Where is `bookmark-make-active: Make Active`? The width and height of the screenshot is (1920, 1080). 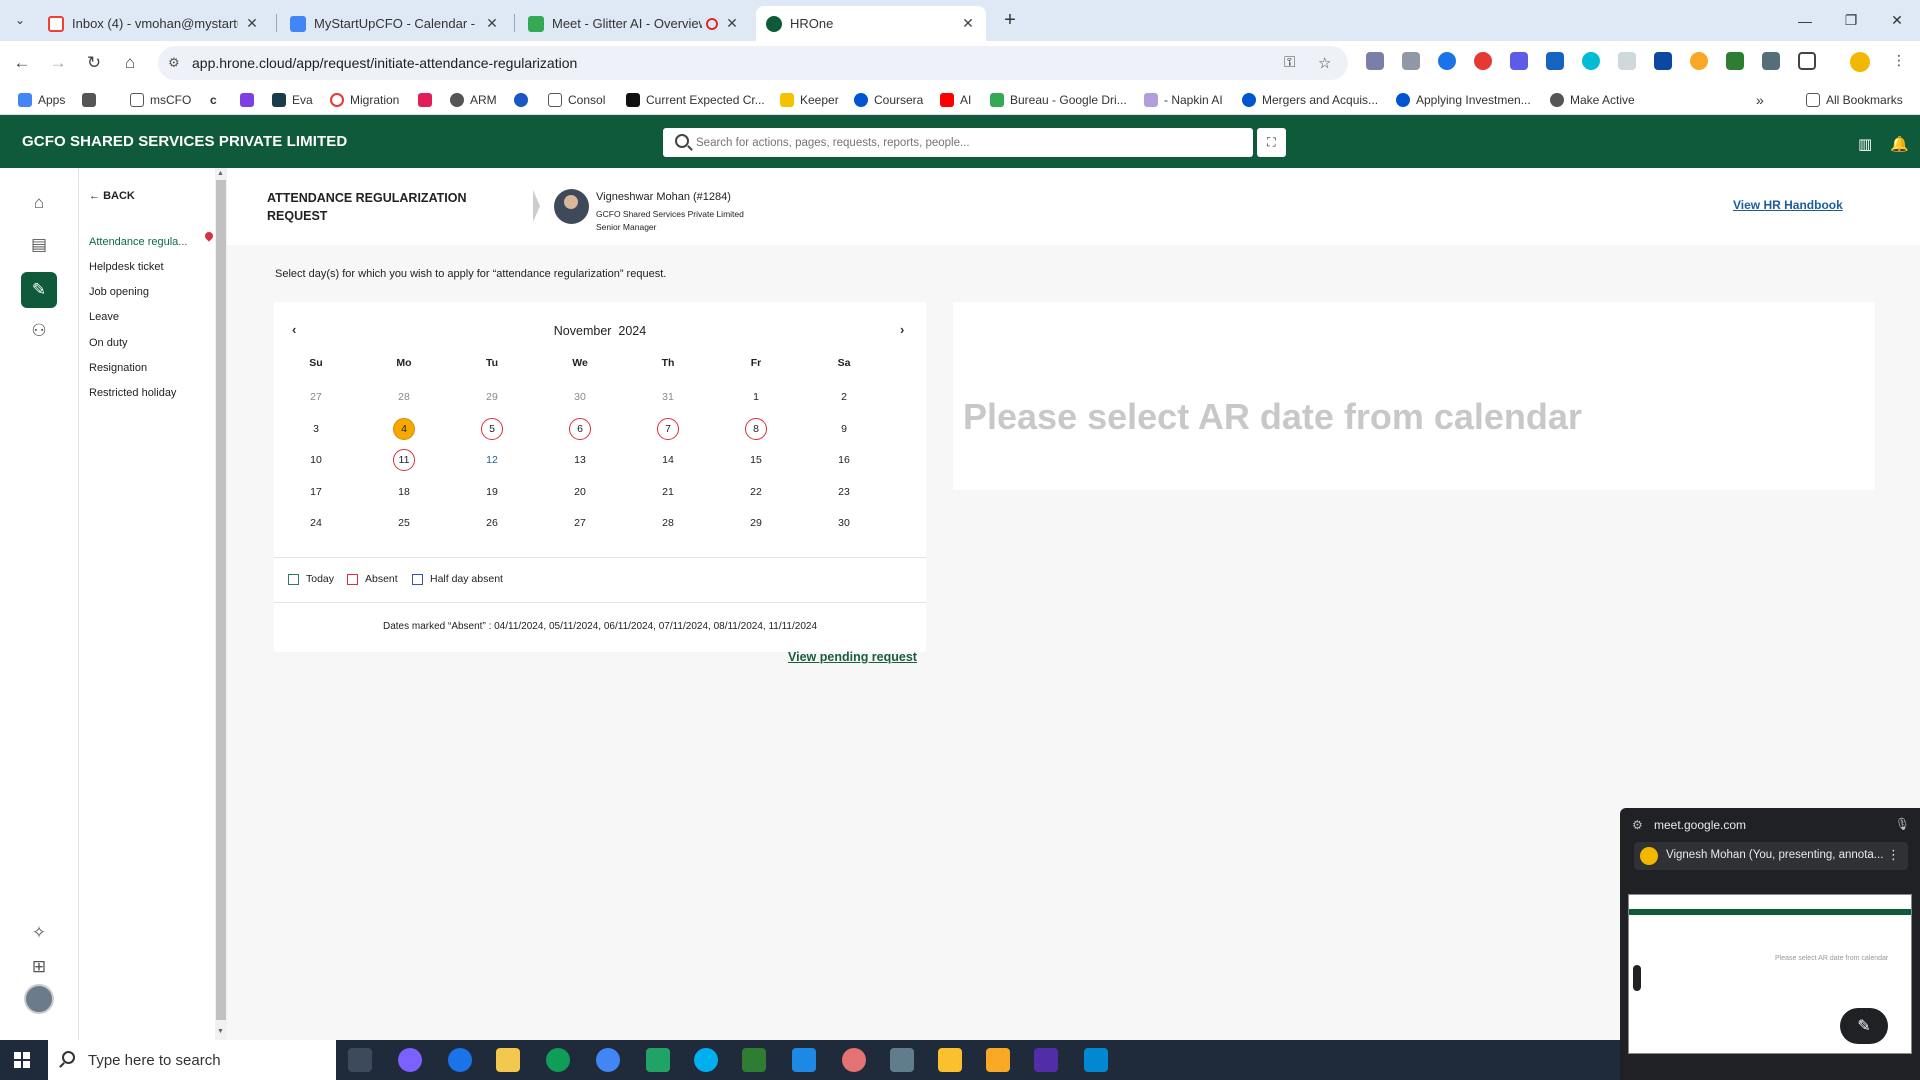
bookmark-make-active: Make Active is located at coordinates (1592, 100).